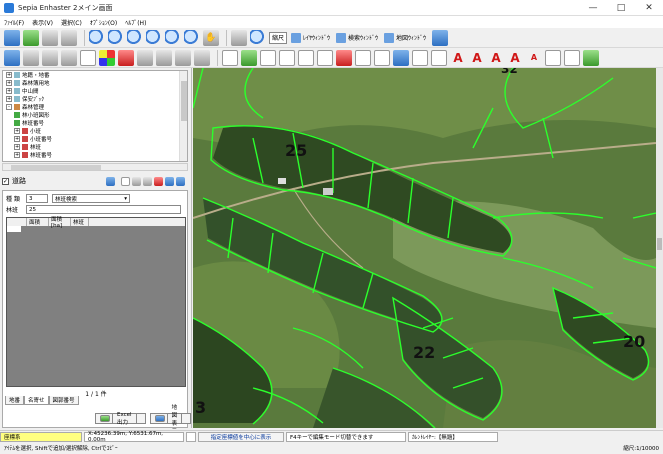  What do you see at coordinates (103, 22) in the screenshot?
I see `menu-option: ｵﾌﾟｼｮﾝ(O)` at bounding box center [103, 22].